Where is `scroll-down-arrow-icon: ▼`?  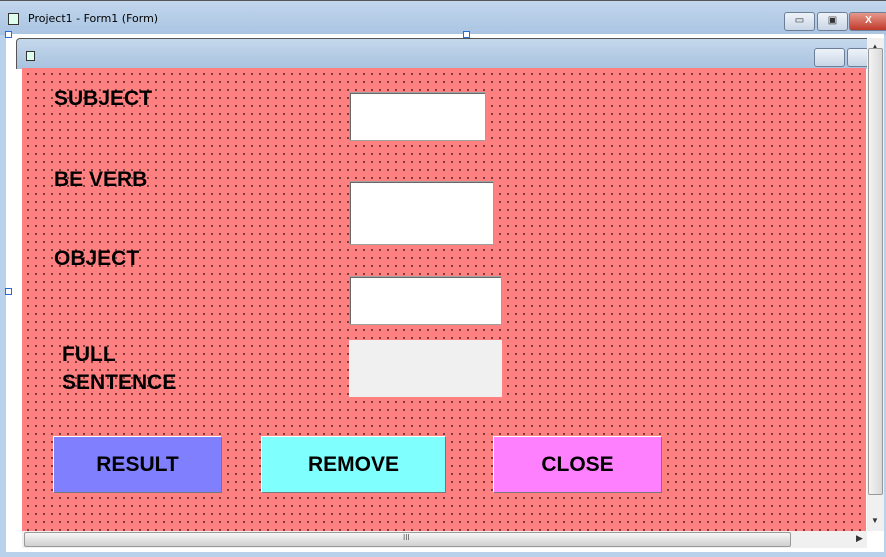 scroll-down-arrow-icon: ▼ is located at coordinates (875, 520).